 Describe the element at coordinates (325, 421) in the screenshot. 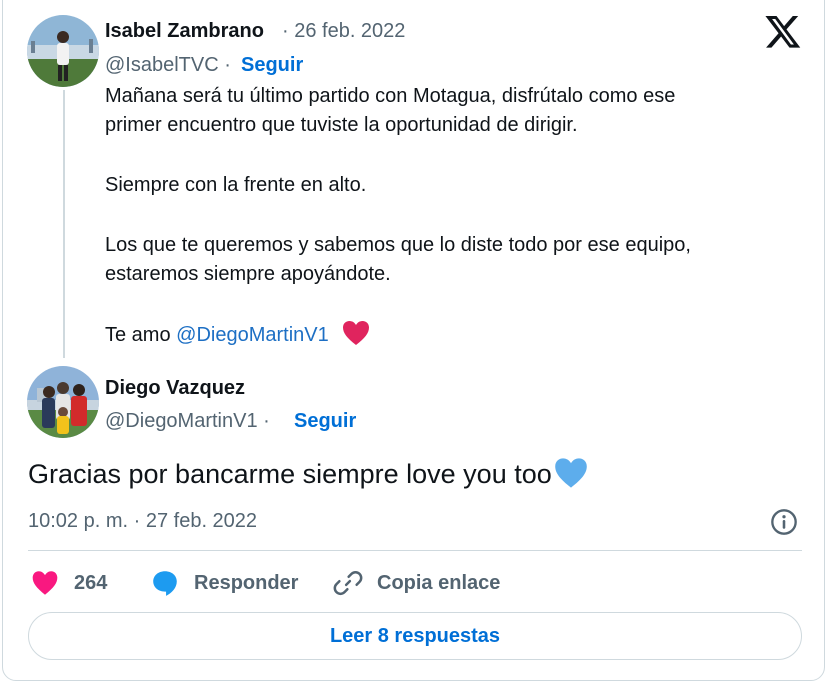

I see `follow-diego-button: Seguir` at that location.